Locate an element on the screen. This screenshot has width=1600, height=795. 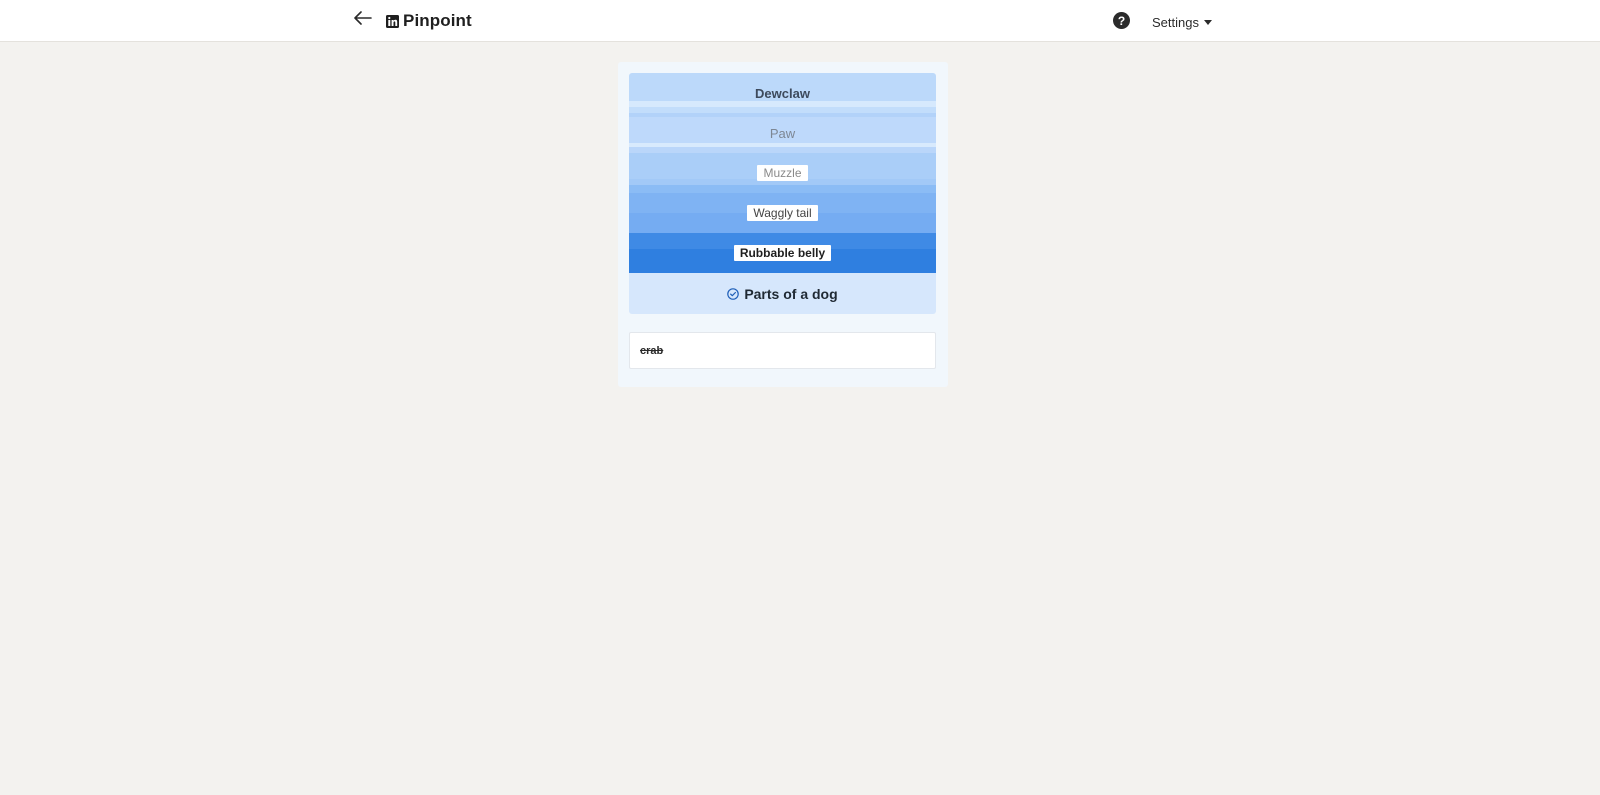
clue-chip: Rubbable belly is located at coordinates (782, 253).